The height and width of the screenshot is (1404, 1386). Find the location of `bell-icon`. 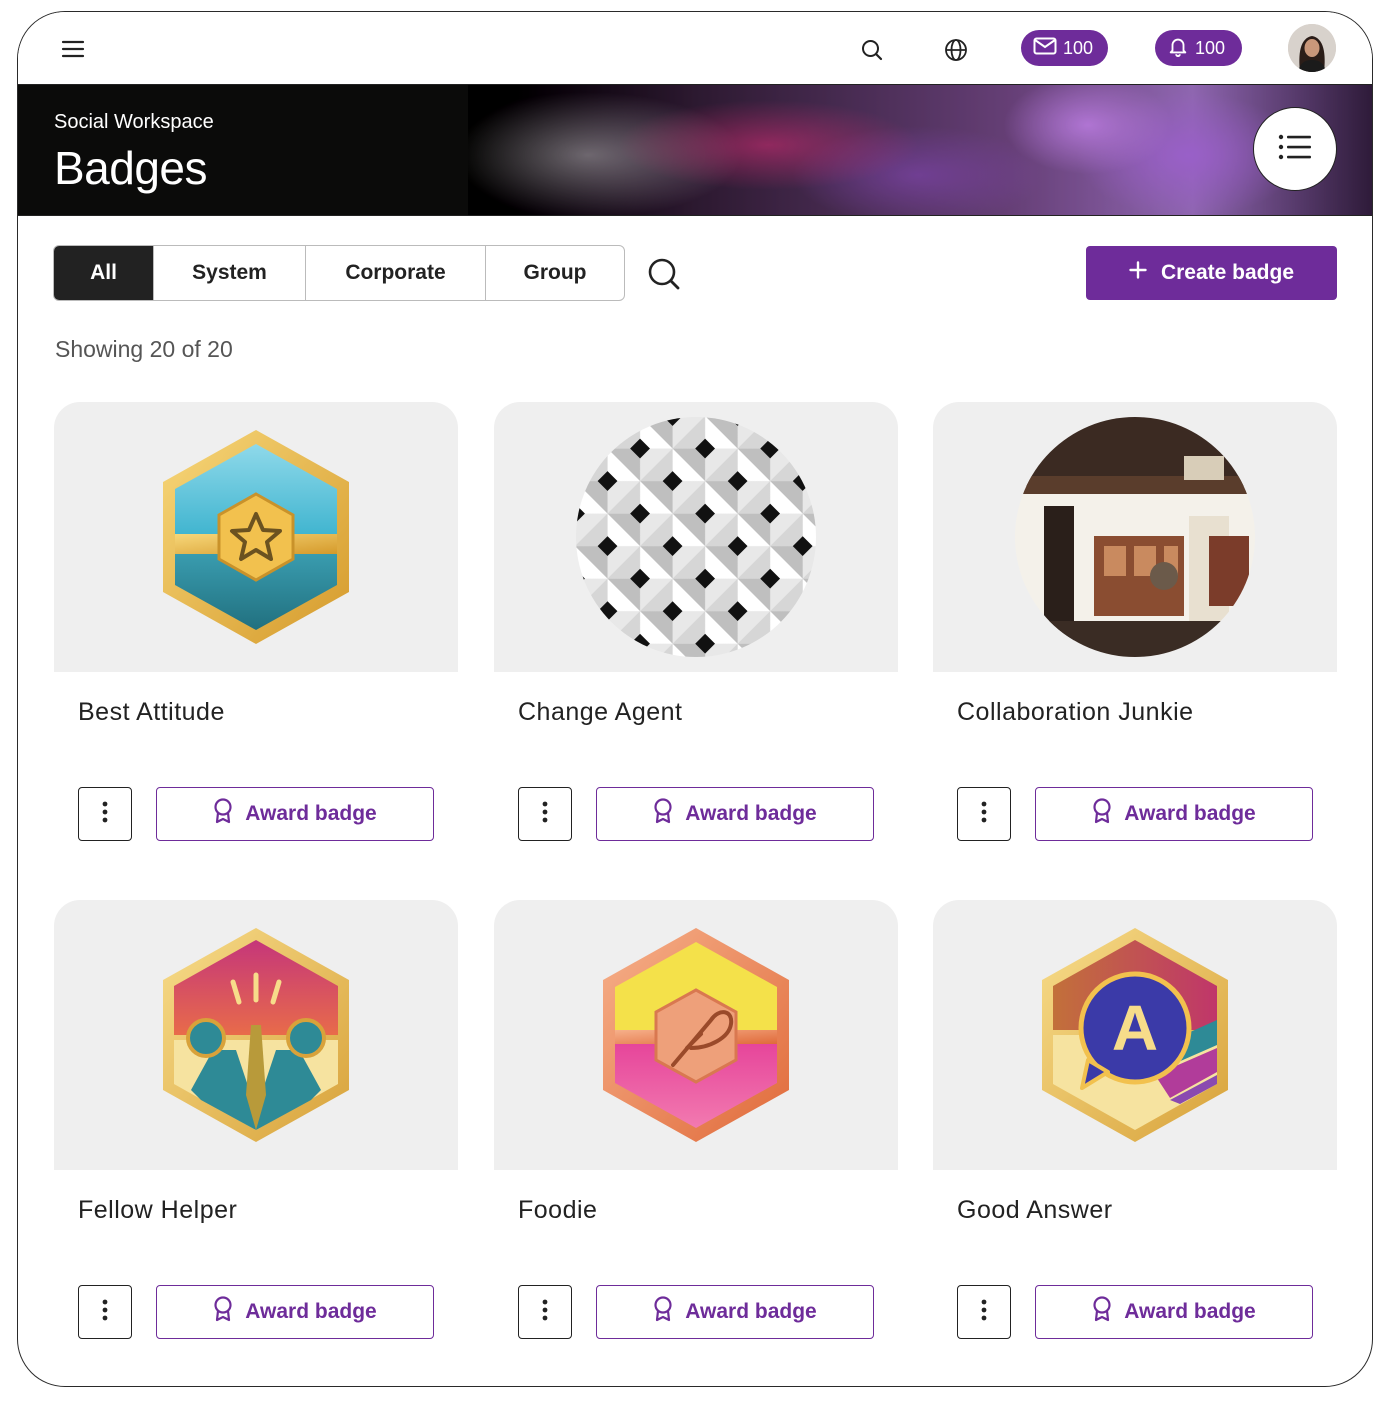

bell-icon is located at coordinates (1178, 48).